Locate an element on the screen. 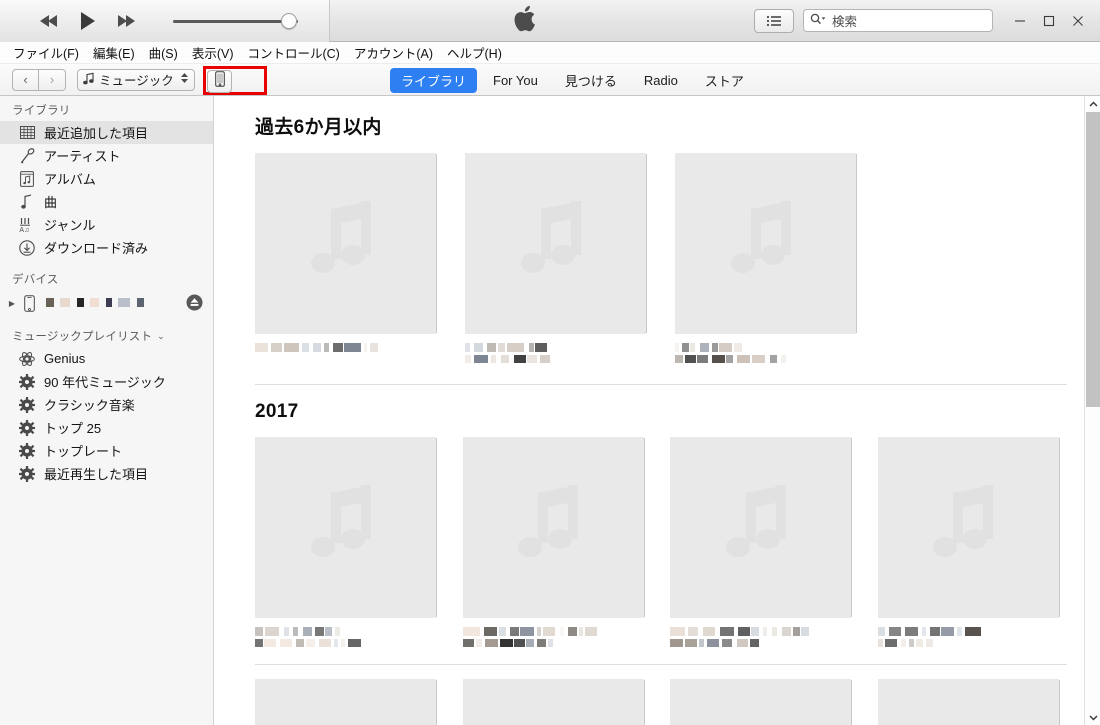  library-tabs: ライブラリ For You 見つける Radio ストア is located at coordinates (575, 80).